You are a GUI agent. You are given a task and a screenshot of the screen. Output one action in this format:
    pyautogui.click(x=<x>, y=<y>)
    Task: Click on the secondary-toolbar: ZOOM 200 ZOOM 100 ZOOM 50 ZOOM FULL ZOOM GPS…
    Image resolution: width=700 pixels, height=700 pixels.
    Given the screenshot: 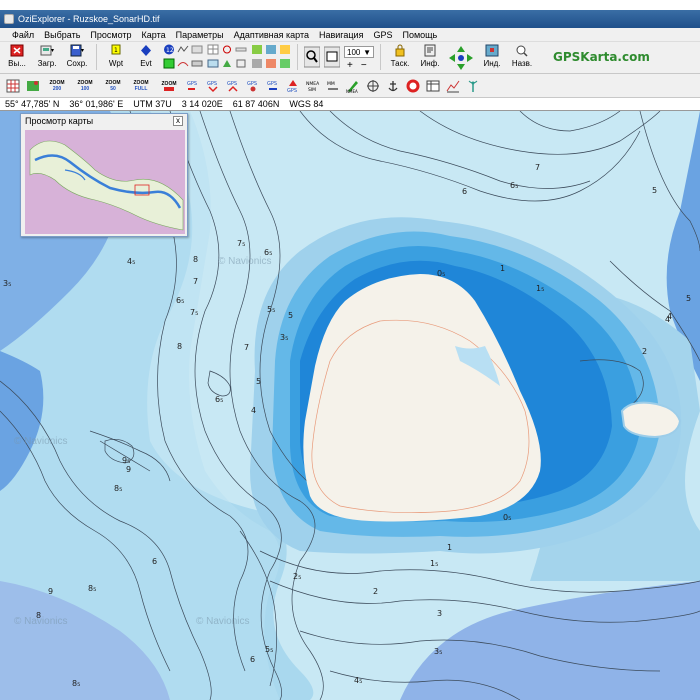 What is the action you would take?
    pyautogui.click(x=350, y=86)
    